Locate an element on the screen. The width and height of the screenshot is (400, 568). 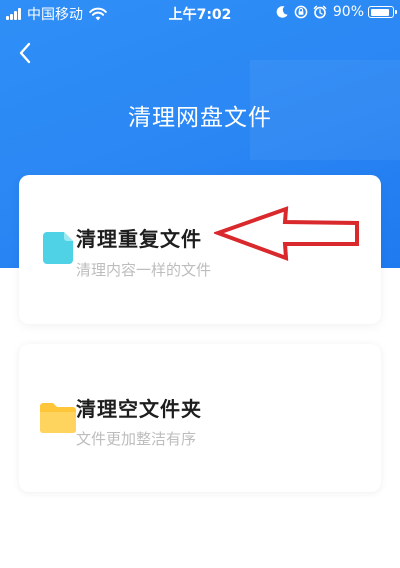
red-arrow-annotation is located at coordinates (286, 233).